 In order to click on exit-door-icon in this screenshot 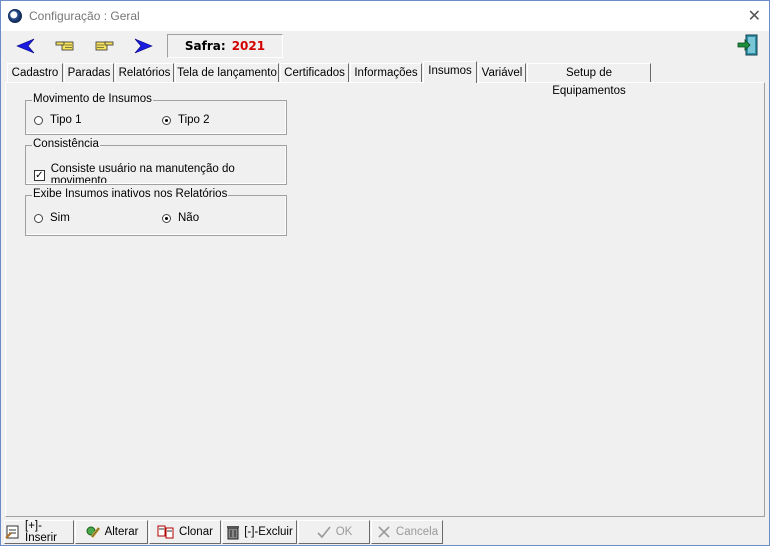, I will do `click(747, 45)`.